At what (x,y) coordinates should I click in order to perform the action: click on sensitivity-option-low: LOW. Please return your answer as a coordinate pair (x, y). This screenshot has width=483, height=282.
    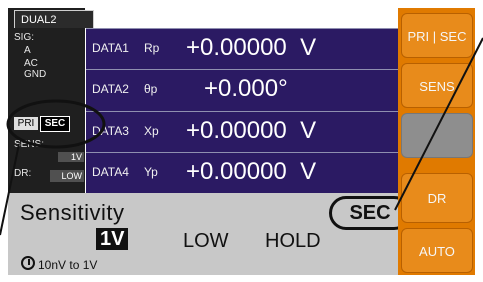
    Looking at the image, I should click on (206, 241).